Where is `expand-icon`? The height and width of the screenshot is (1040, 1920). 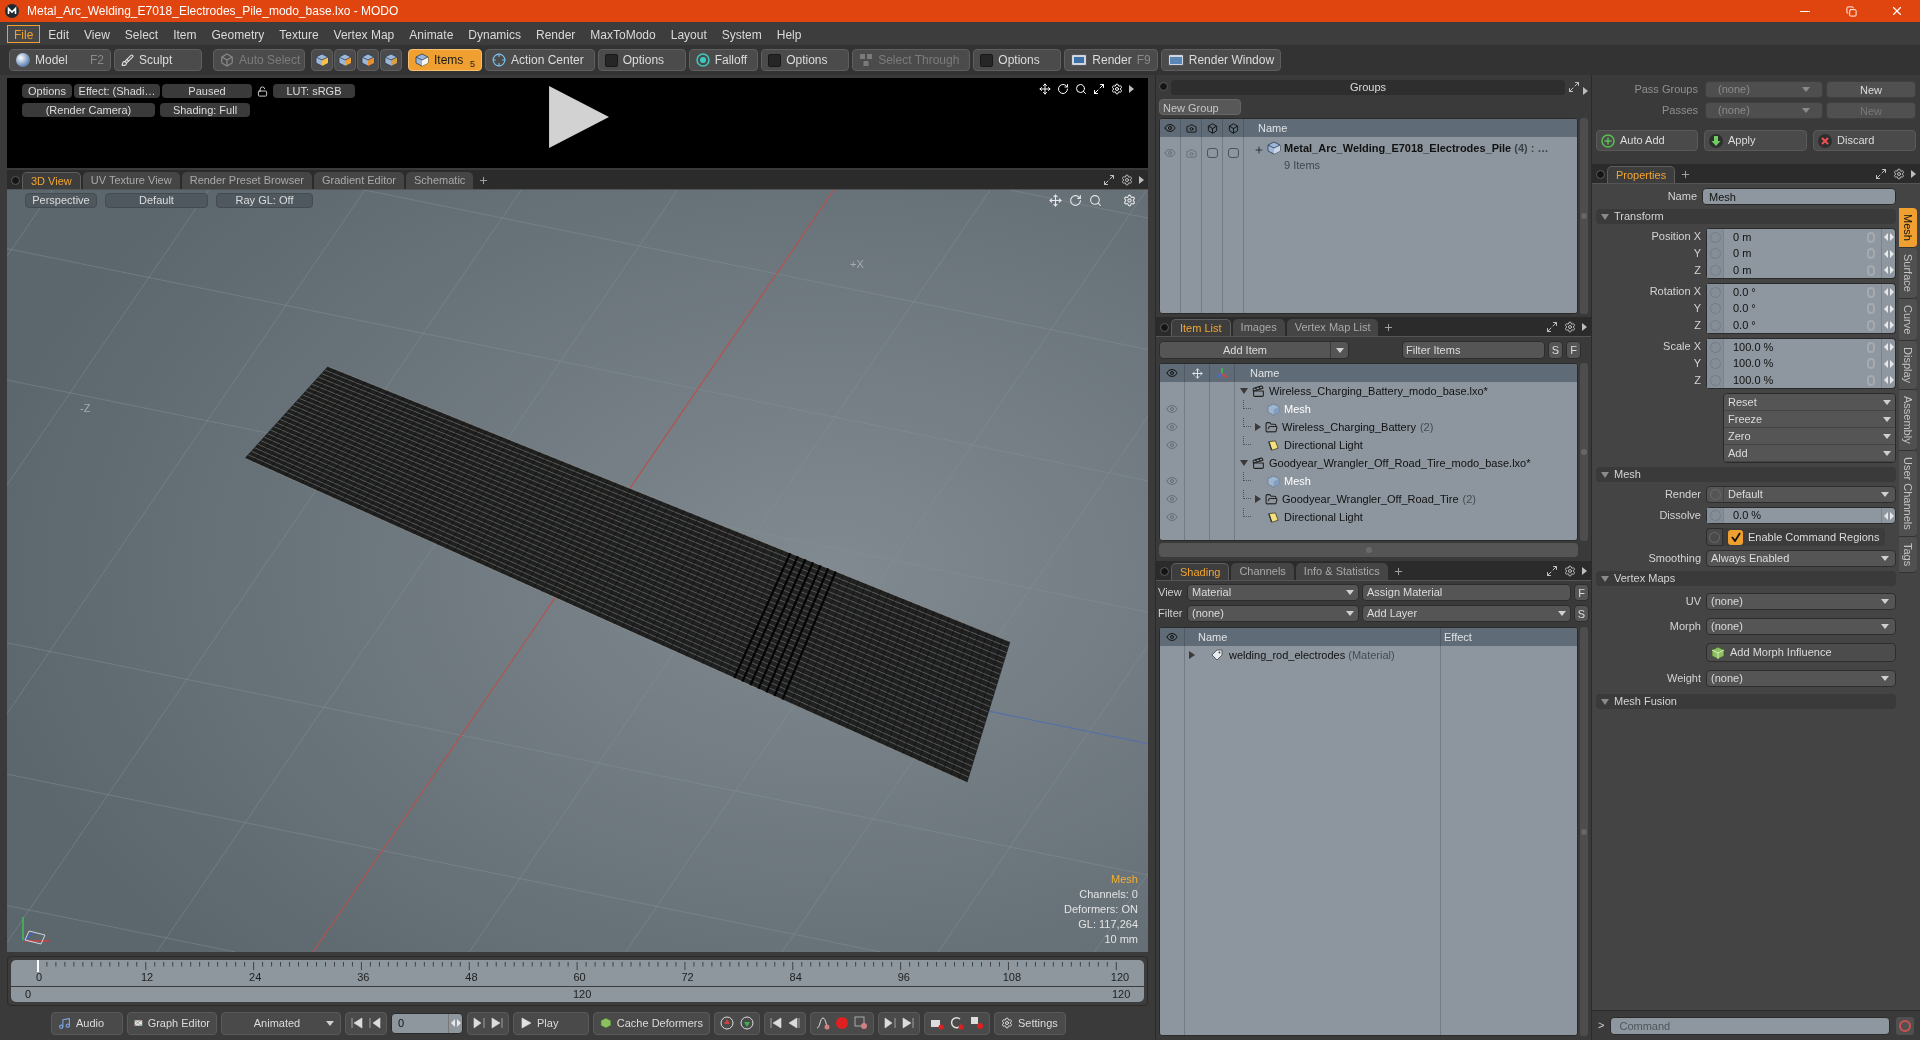
expand-icon is located at coordinates (1259, 150).